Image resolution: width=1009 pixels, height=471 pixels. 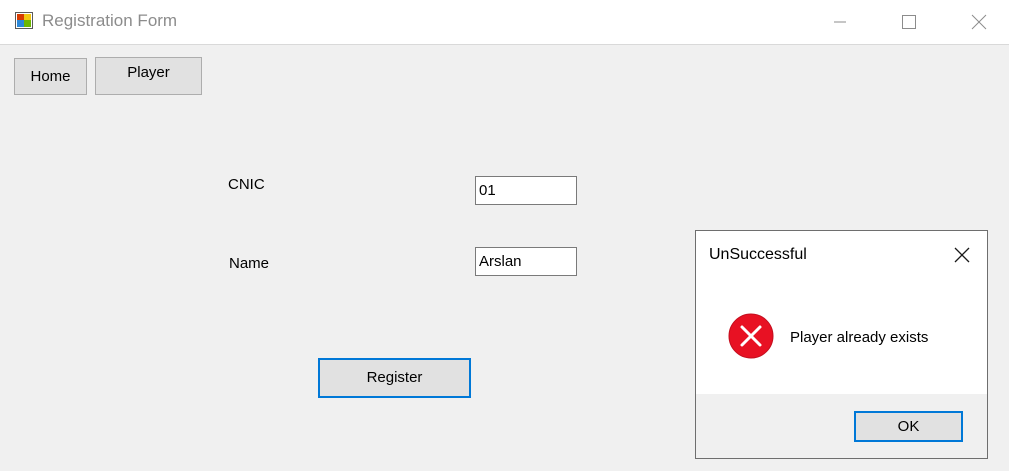 I want to click on error-icon, so click(x=751, y=336).